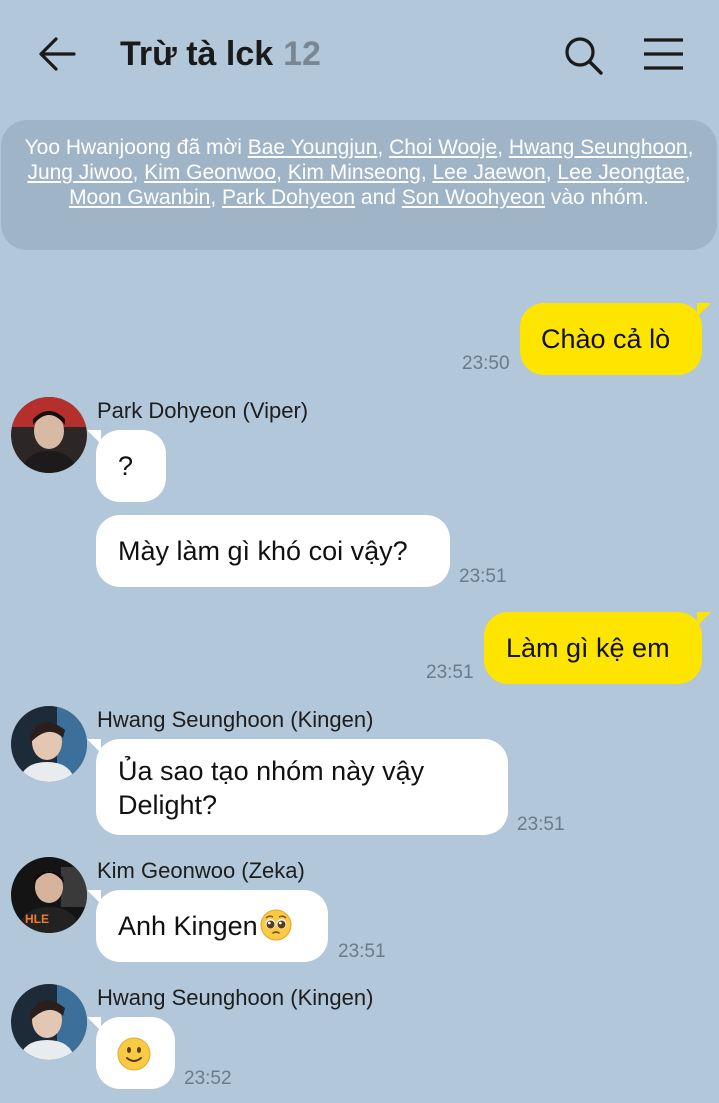  Describe the element at coordinates (473, 197) in the screenshot. I see `invitee-link: Son Woohyeon` at that location.